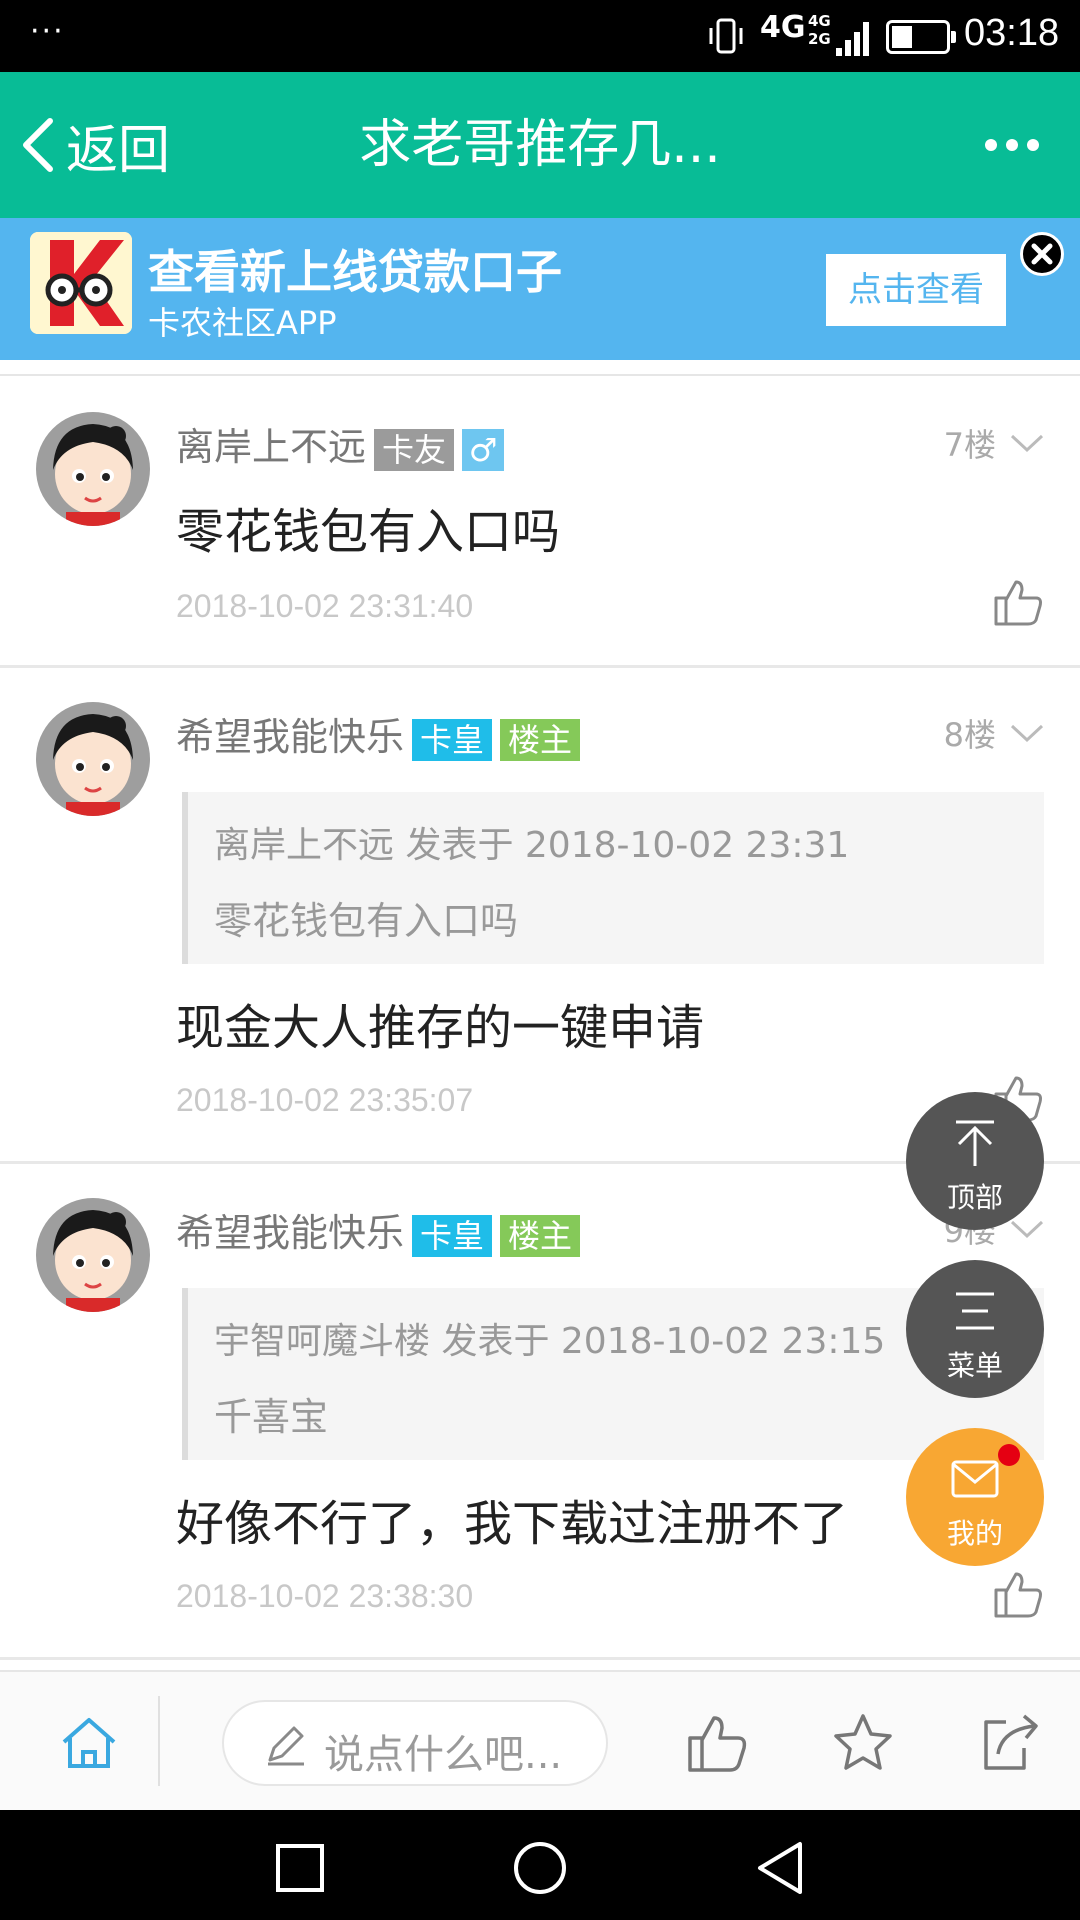 This screenshot has height=1920, width=1080. Describe the element at coordinates (325, 1596) in the screenshot. I see `post-timestamp: 2018-10-02 23:38:30` at that location.